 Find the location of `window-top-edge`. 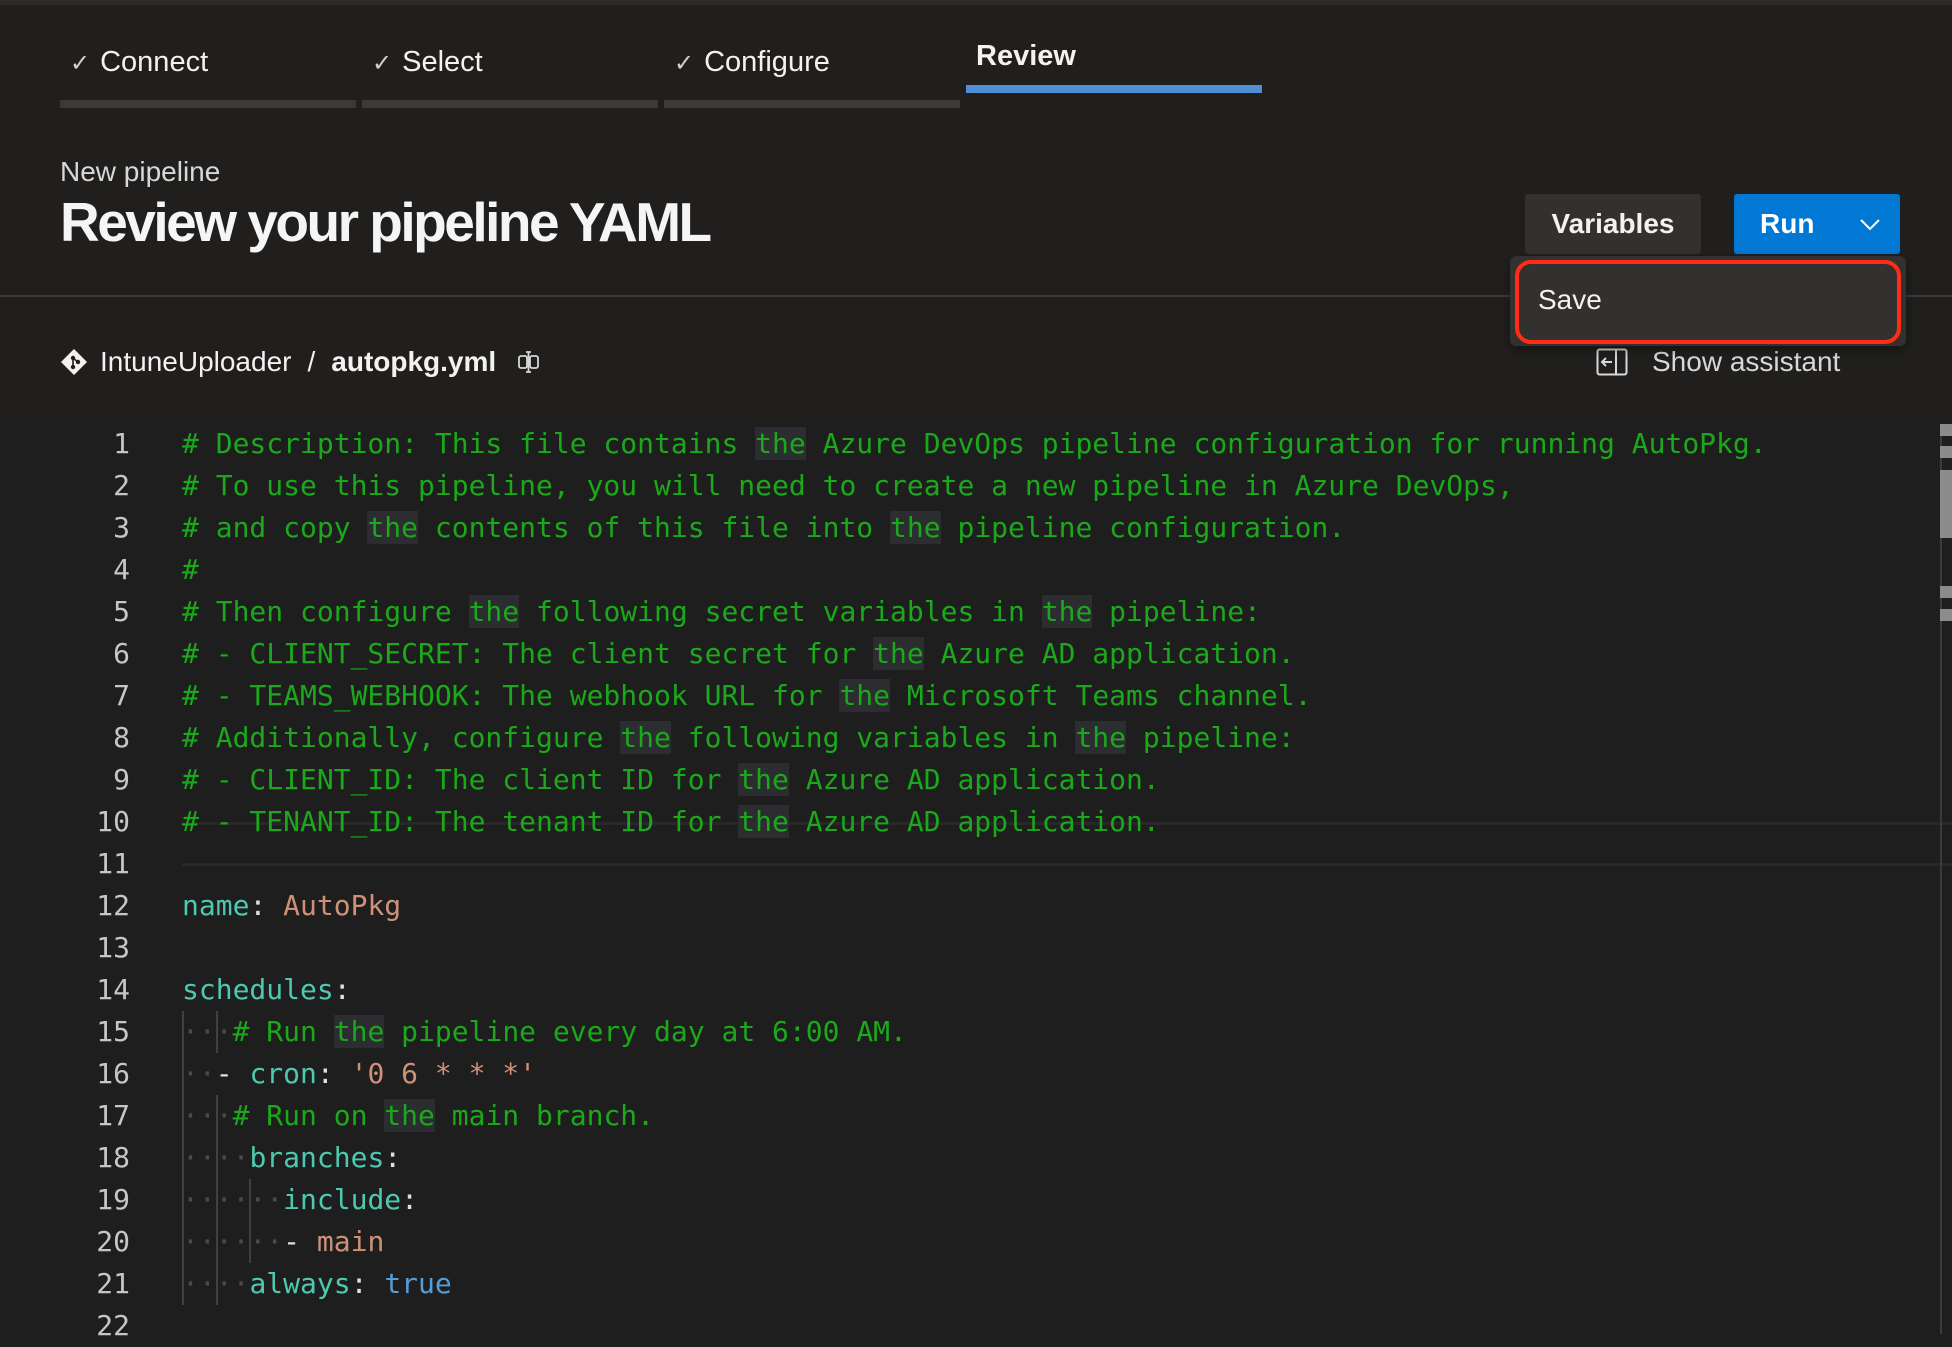

window-top-edge is located at coordinates (976, 2).